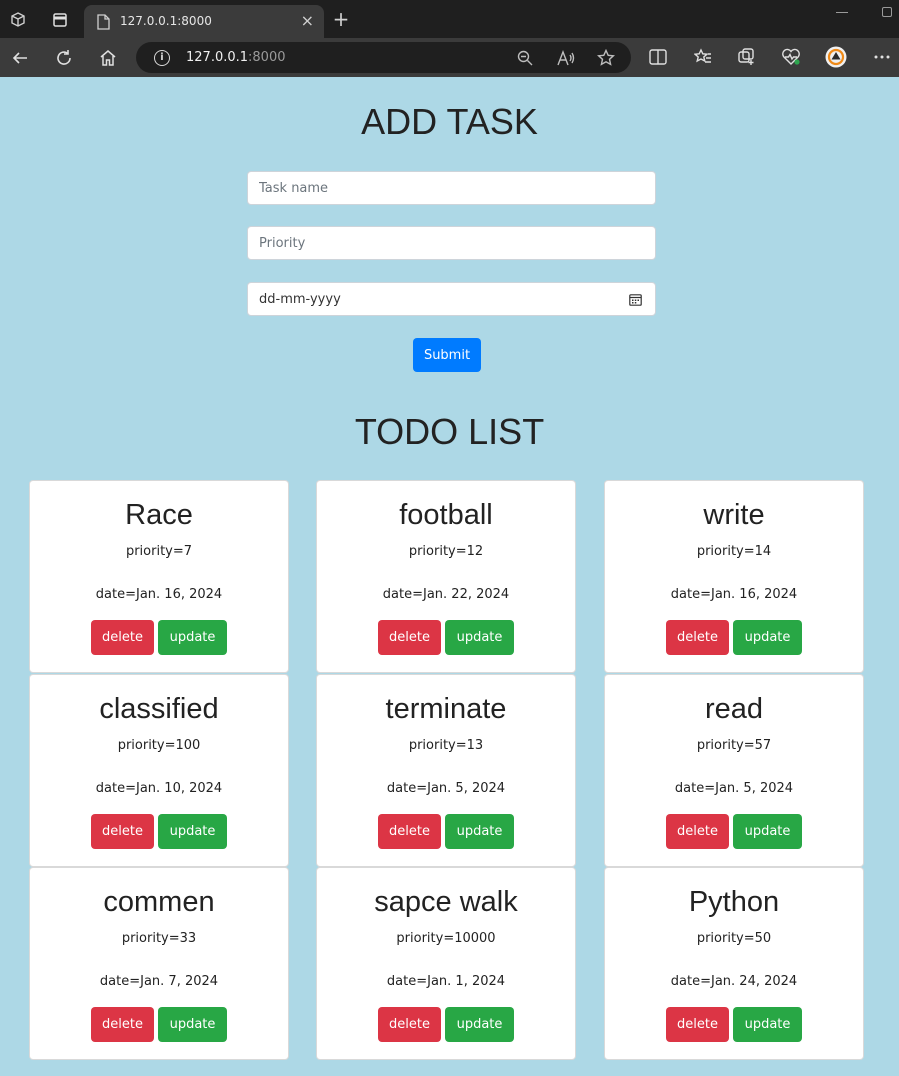 The width and height of the screenshot is (899, 1076). What do you see at coordinates (451, 243) in the screenshot?
I see `priority-input` at bounding box center [451, 243].